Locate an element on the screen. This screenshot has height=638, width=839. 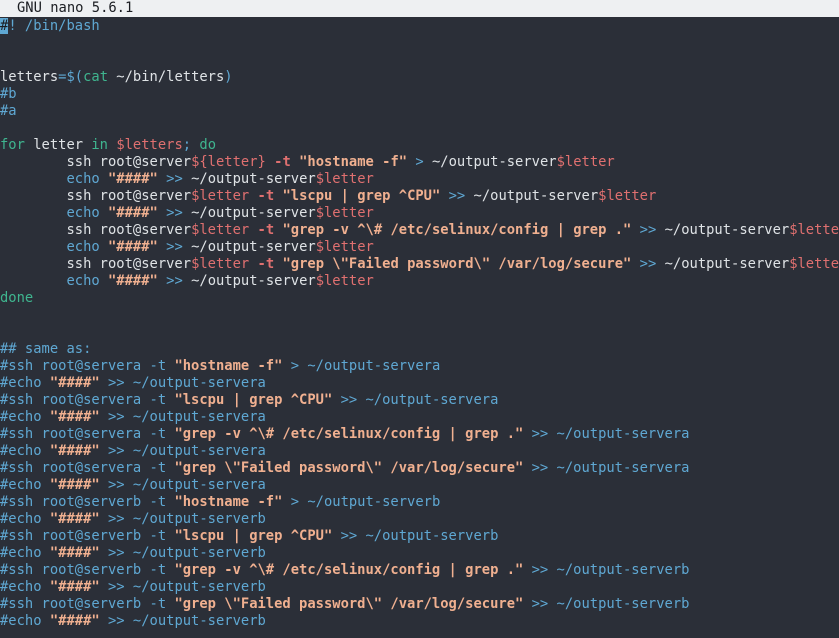
code-line: letters=$(cat ~/bin/letters) is located at coordinates (419, 77).